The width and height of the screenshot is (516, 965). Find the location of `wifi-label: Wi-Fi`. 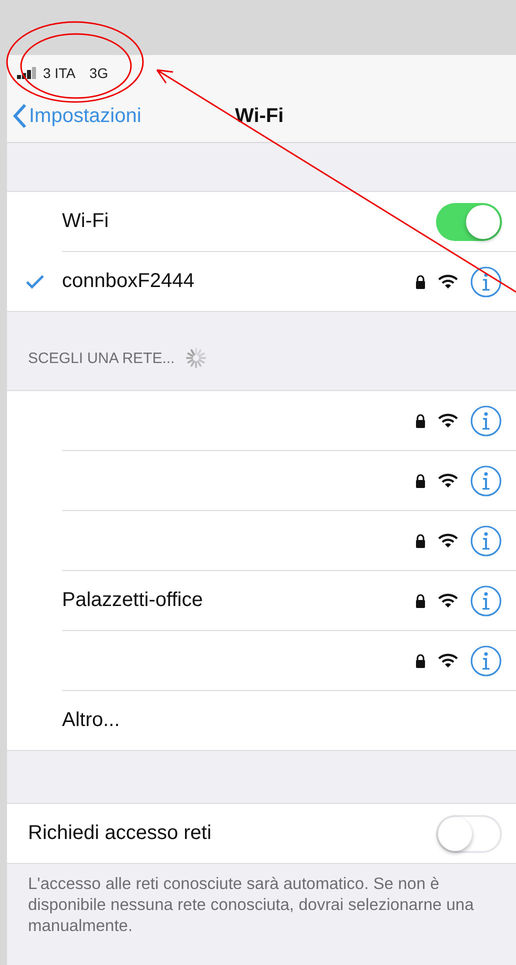

wifi-label: Wi-Fi is located at coordinates (86, 221).